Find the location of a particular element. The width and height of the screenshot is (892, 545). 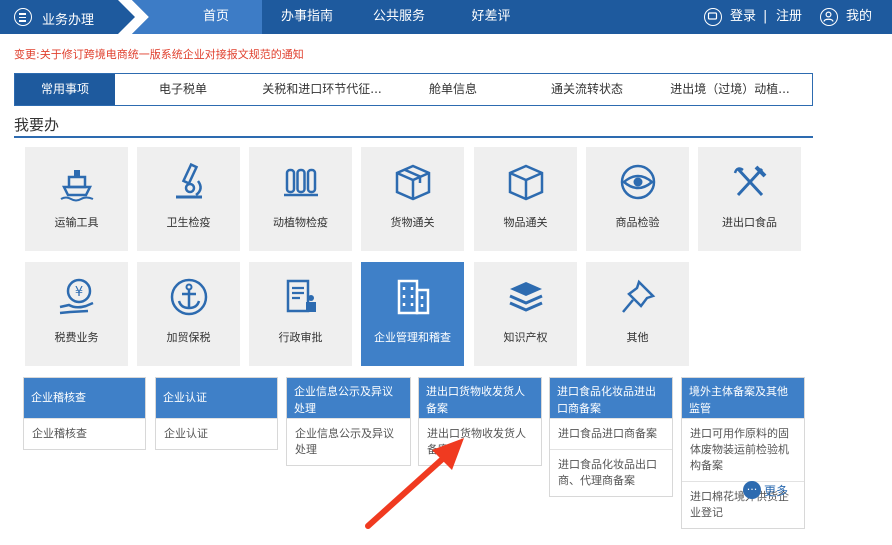

card-title: 企业信息公示及异议处理 is located at coordinates (348, 398).